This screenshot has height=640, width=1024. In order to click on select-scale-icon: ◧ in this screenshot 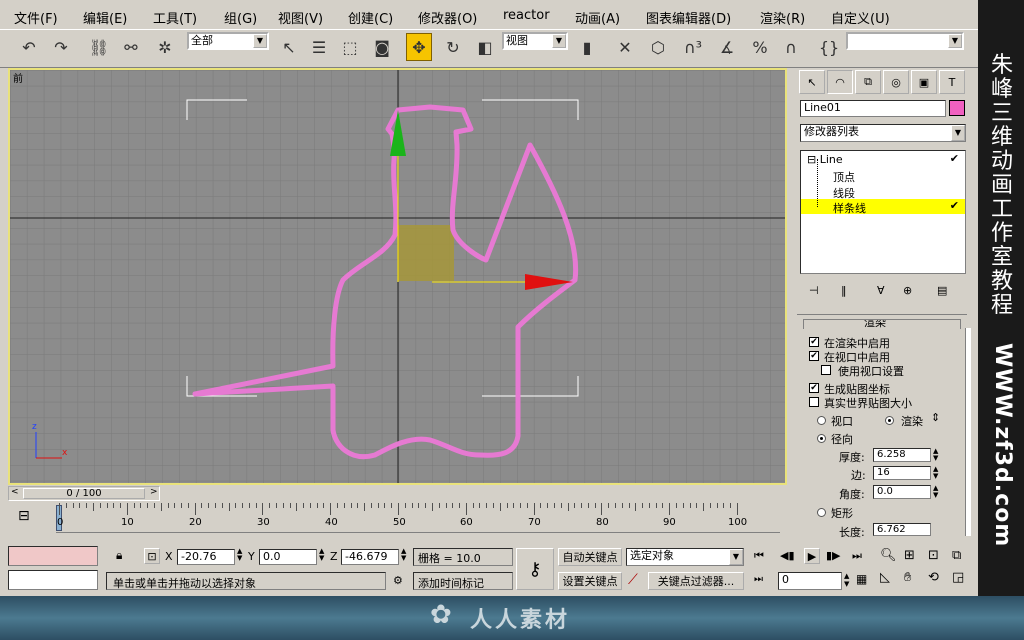, I will do `click(485, 47)`.